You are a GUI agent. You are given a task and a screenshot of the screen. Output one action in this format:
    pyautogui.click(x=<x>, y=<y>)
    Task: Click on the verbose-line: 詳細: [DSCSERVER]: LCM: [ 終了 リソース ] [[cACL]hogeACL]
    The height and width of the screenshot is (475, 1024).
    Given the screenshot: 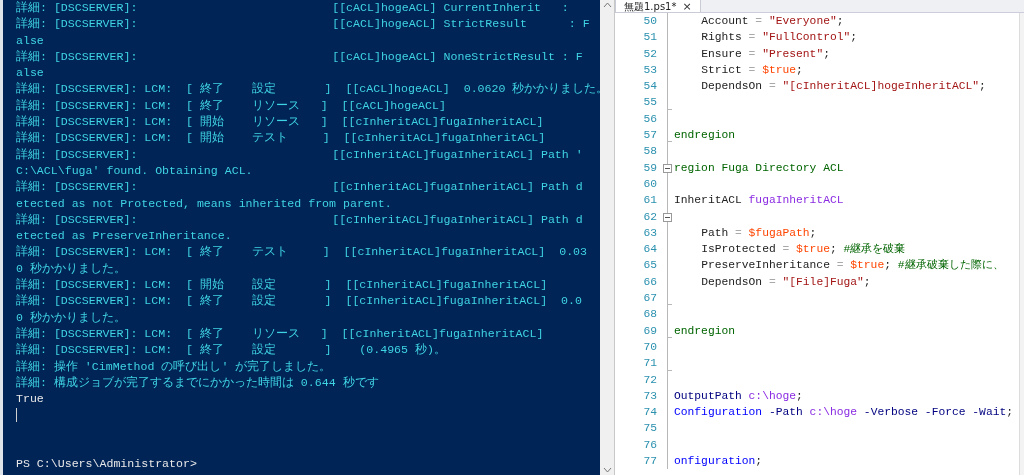 What is the action you would take?
    pyautogui.click(x=231, y=105)
    